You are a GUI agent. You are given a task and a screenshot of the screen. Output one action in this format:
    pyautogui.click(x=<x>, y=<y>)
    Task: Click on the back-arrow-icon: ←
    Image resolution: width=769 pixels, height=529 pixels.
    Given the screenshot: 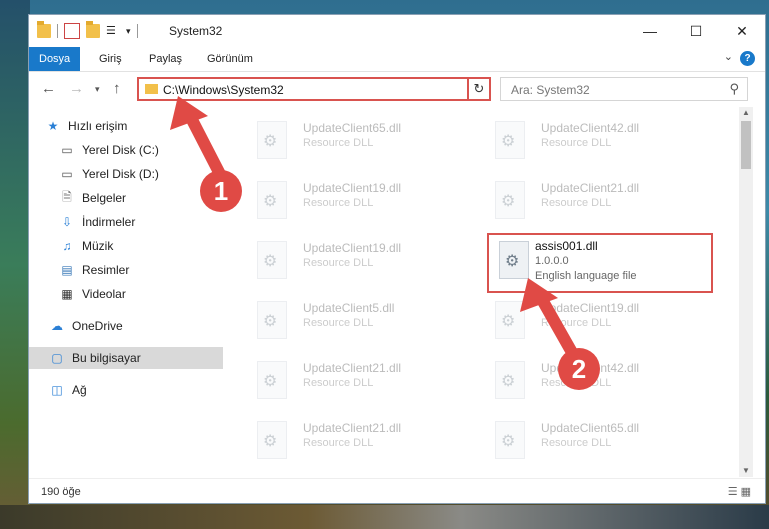 What is the action you would take?
    pyautogui.click(x=48, y=88)
    